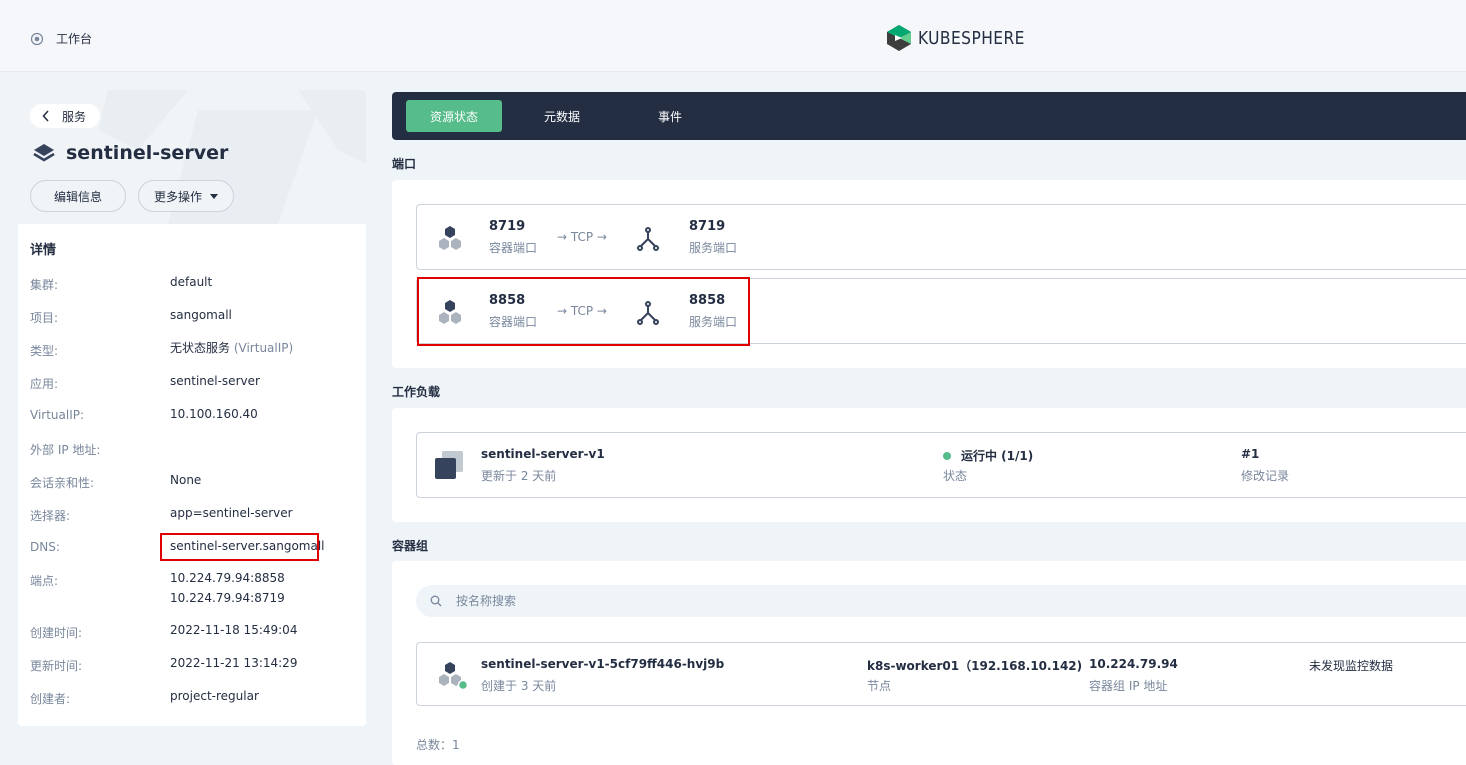 Image resolution: width=1466 pixels, height=765 pixels. What do you see at coordinates (454, 676) in the screenshot?
I see `pod-icon` at bounding box center [454, 676].